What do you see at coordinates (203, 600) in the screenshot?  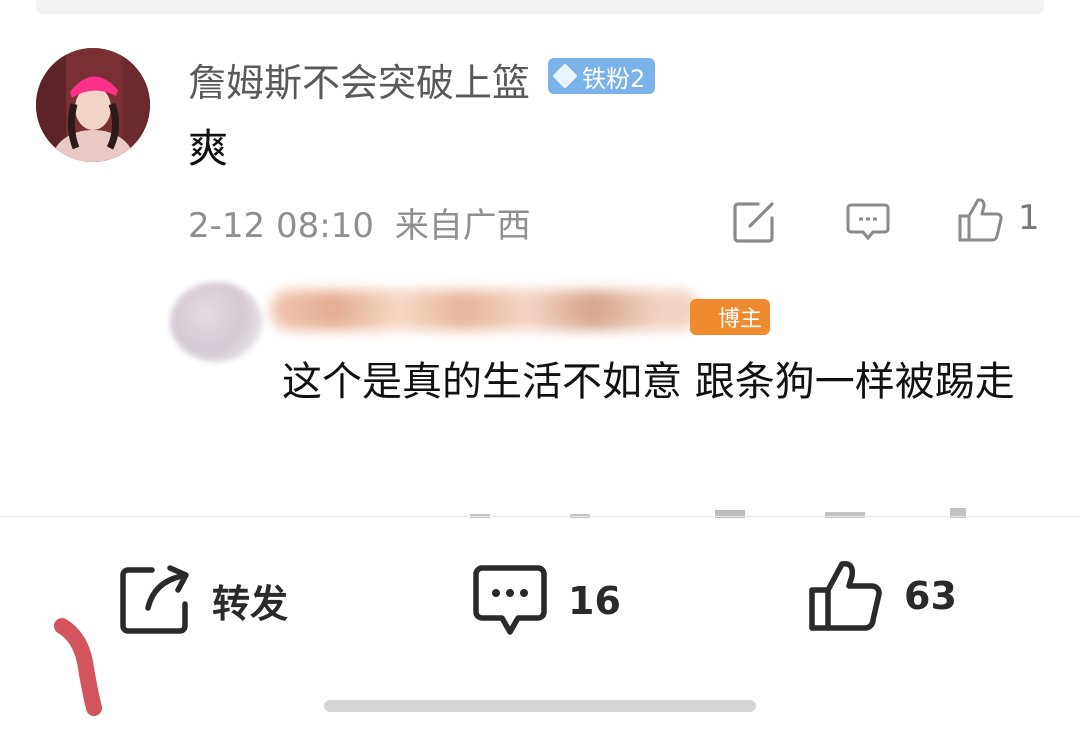 I see `repost-button: 转发` at bounding box center [203, 600].